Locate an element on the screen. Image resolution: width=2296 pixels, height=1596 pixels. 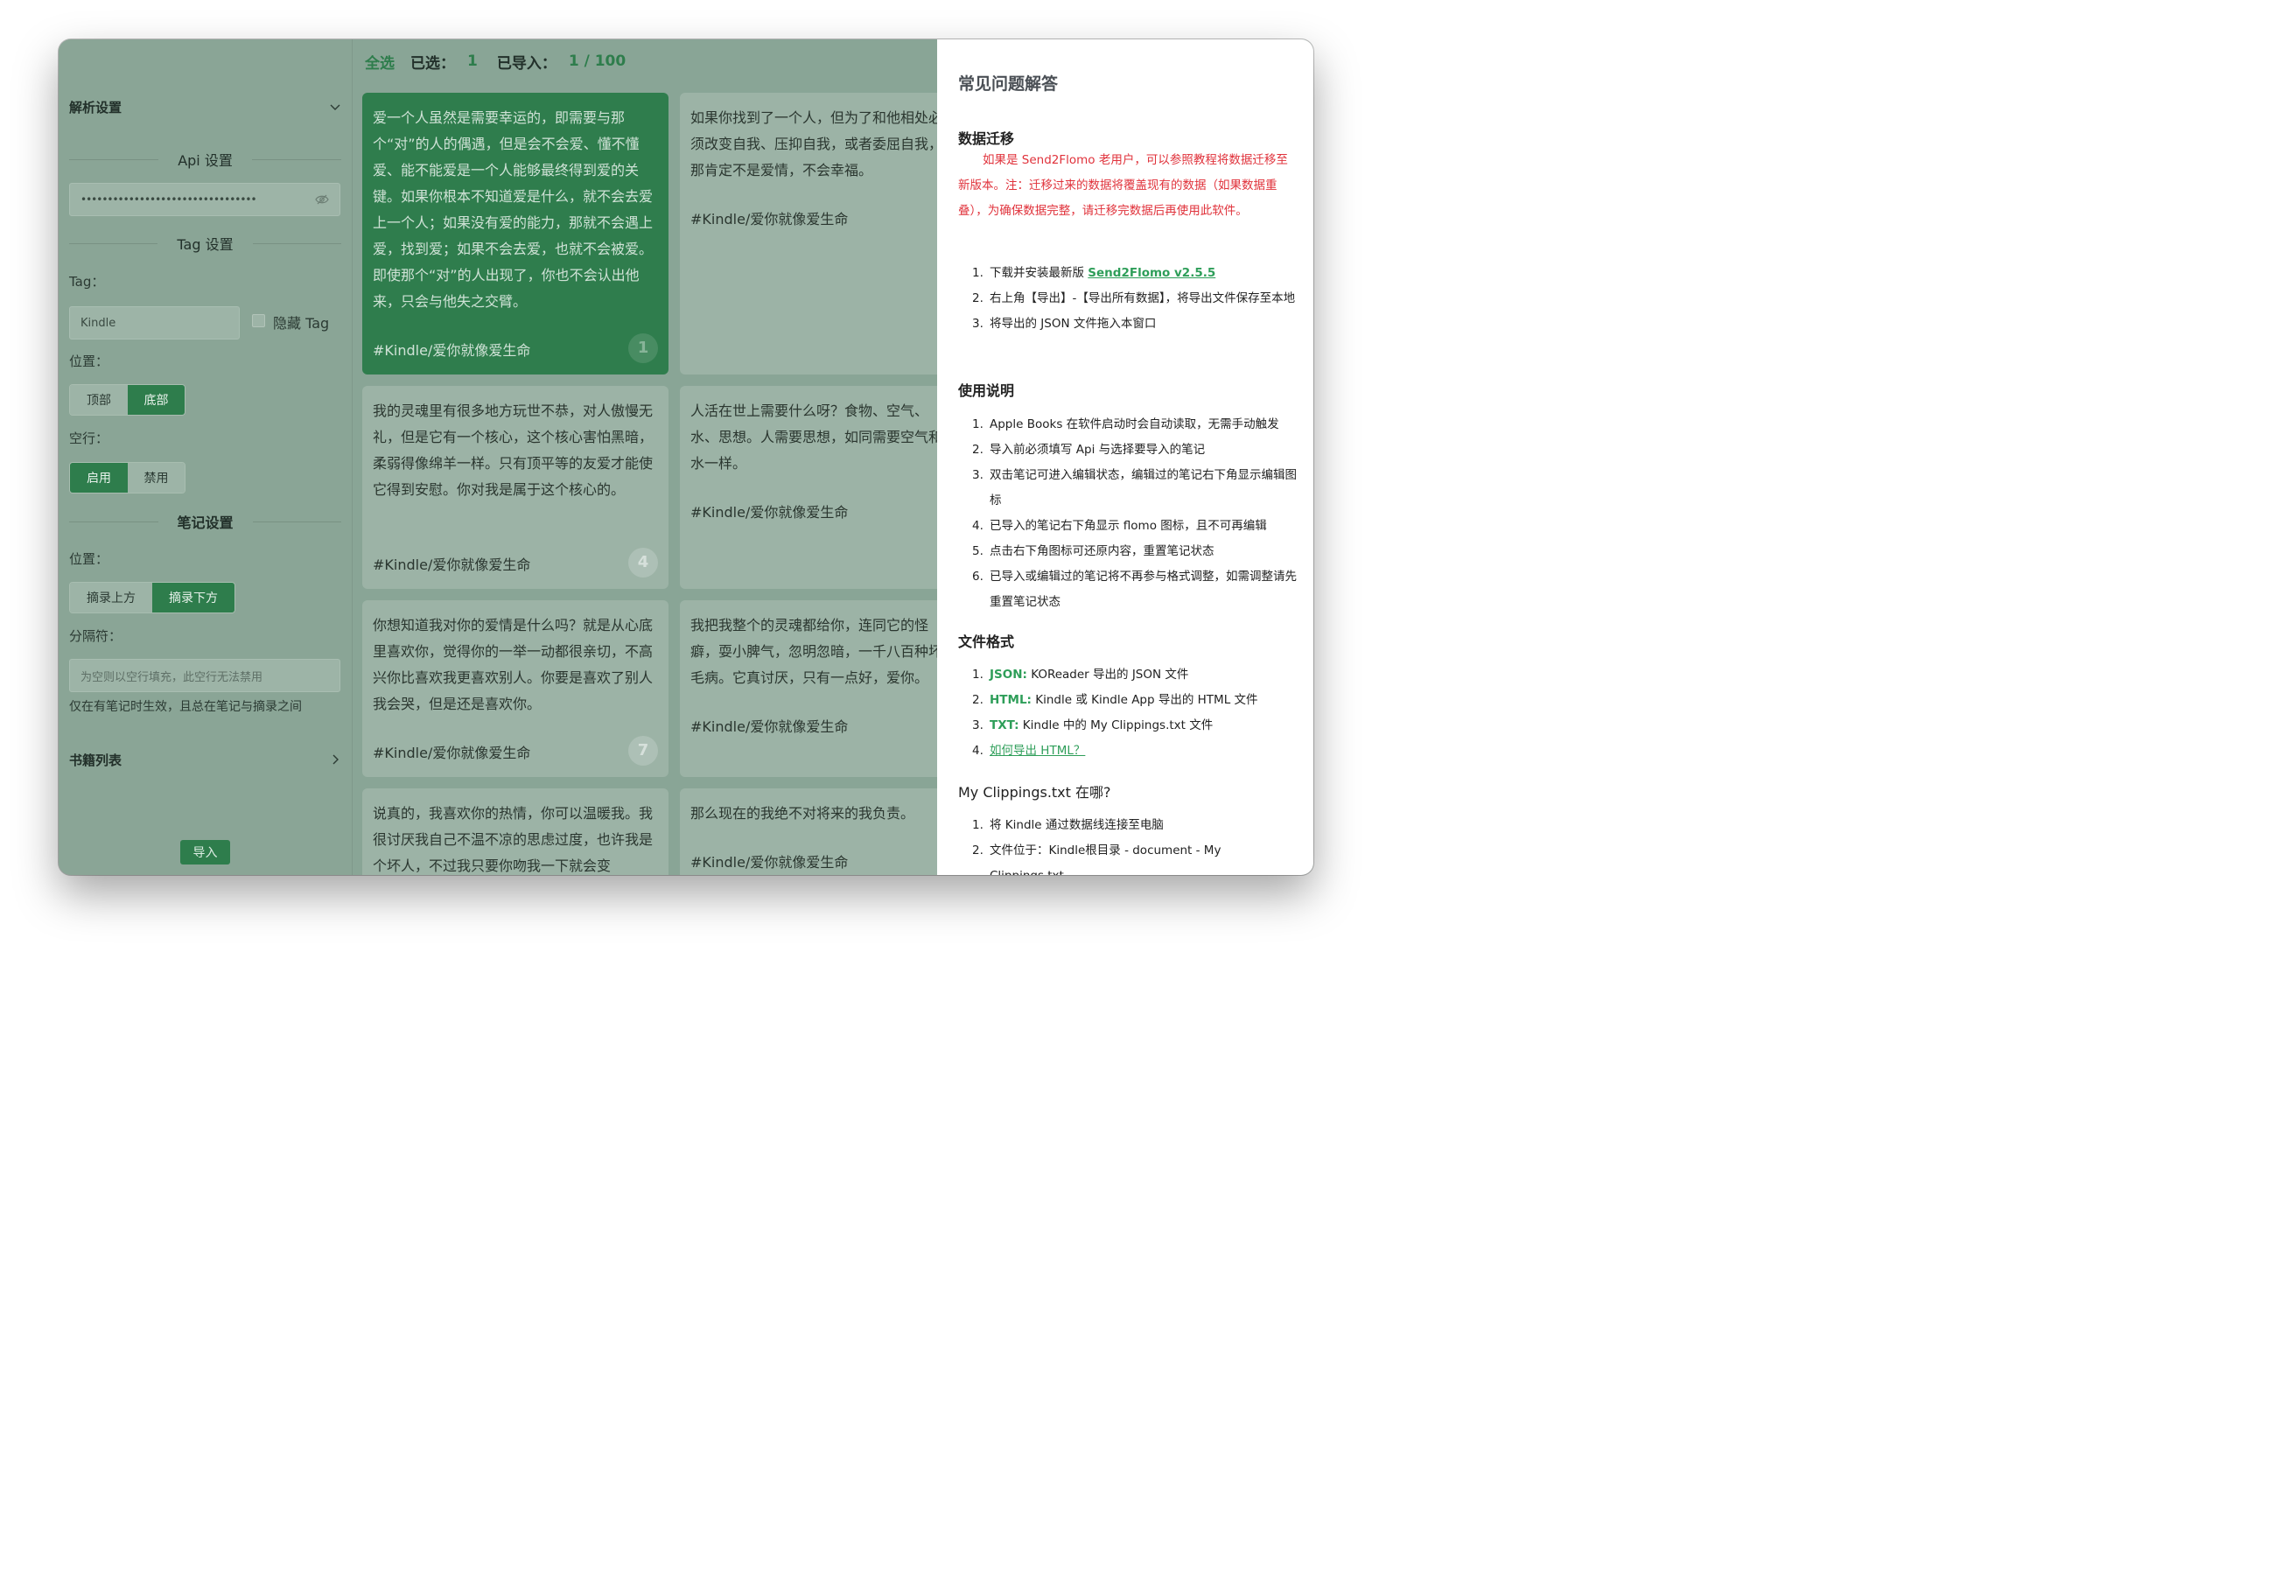
list-item: 2. 右上角【导出】-【导出所有数据】，将导出文件保存至本地 is located at coordinates (1134, 298).